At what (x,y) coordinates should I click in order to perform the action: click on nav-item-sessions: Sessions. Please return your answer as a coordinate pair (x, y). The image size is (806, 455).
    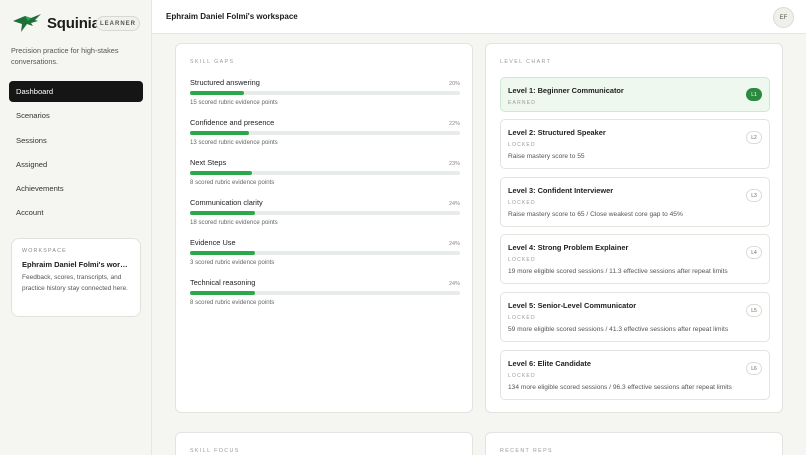
    Looking at the image, I should click on (76, 140).